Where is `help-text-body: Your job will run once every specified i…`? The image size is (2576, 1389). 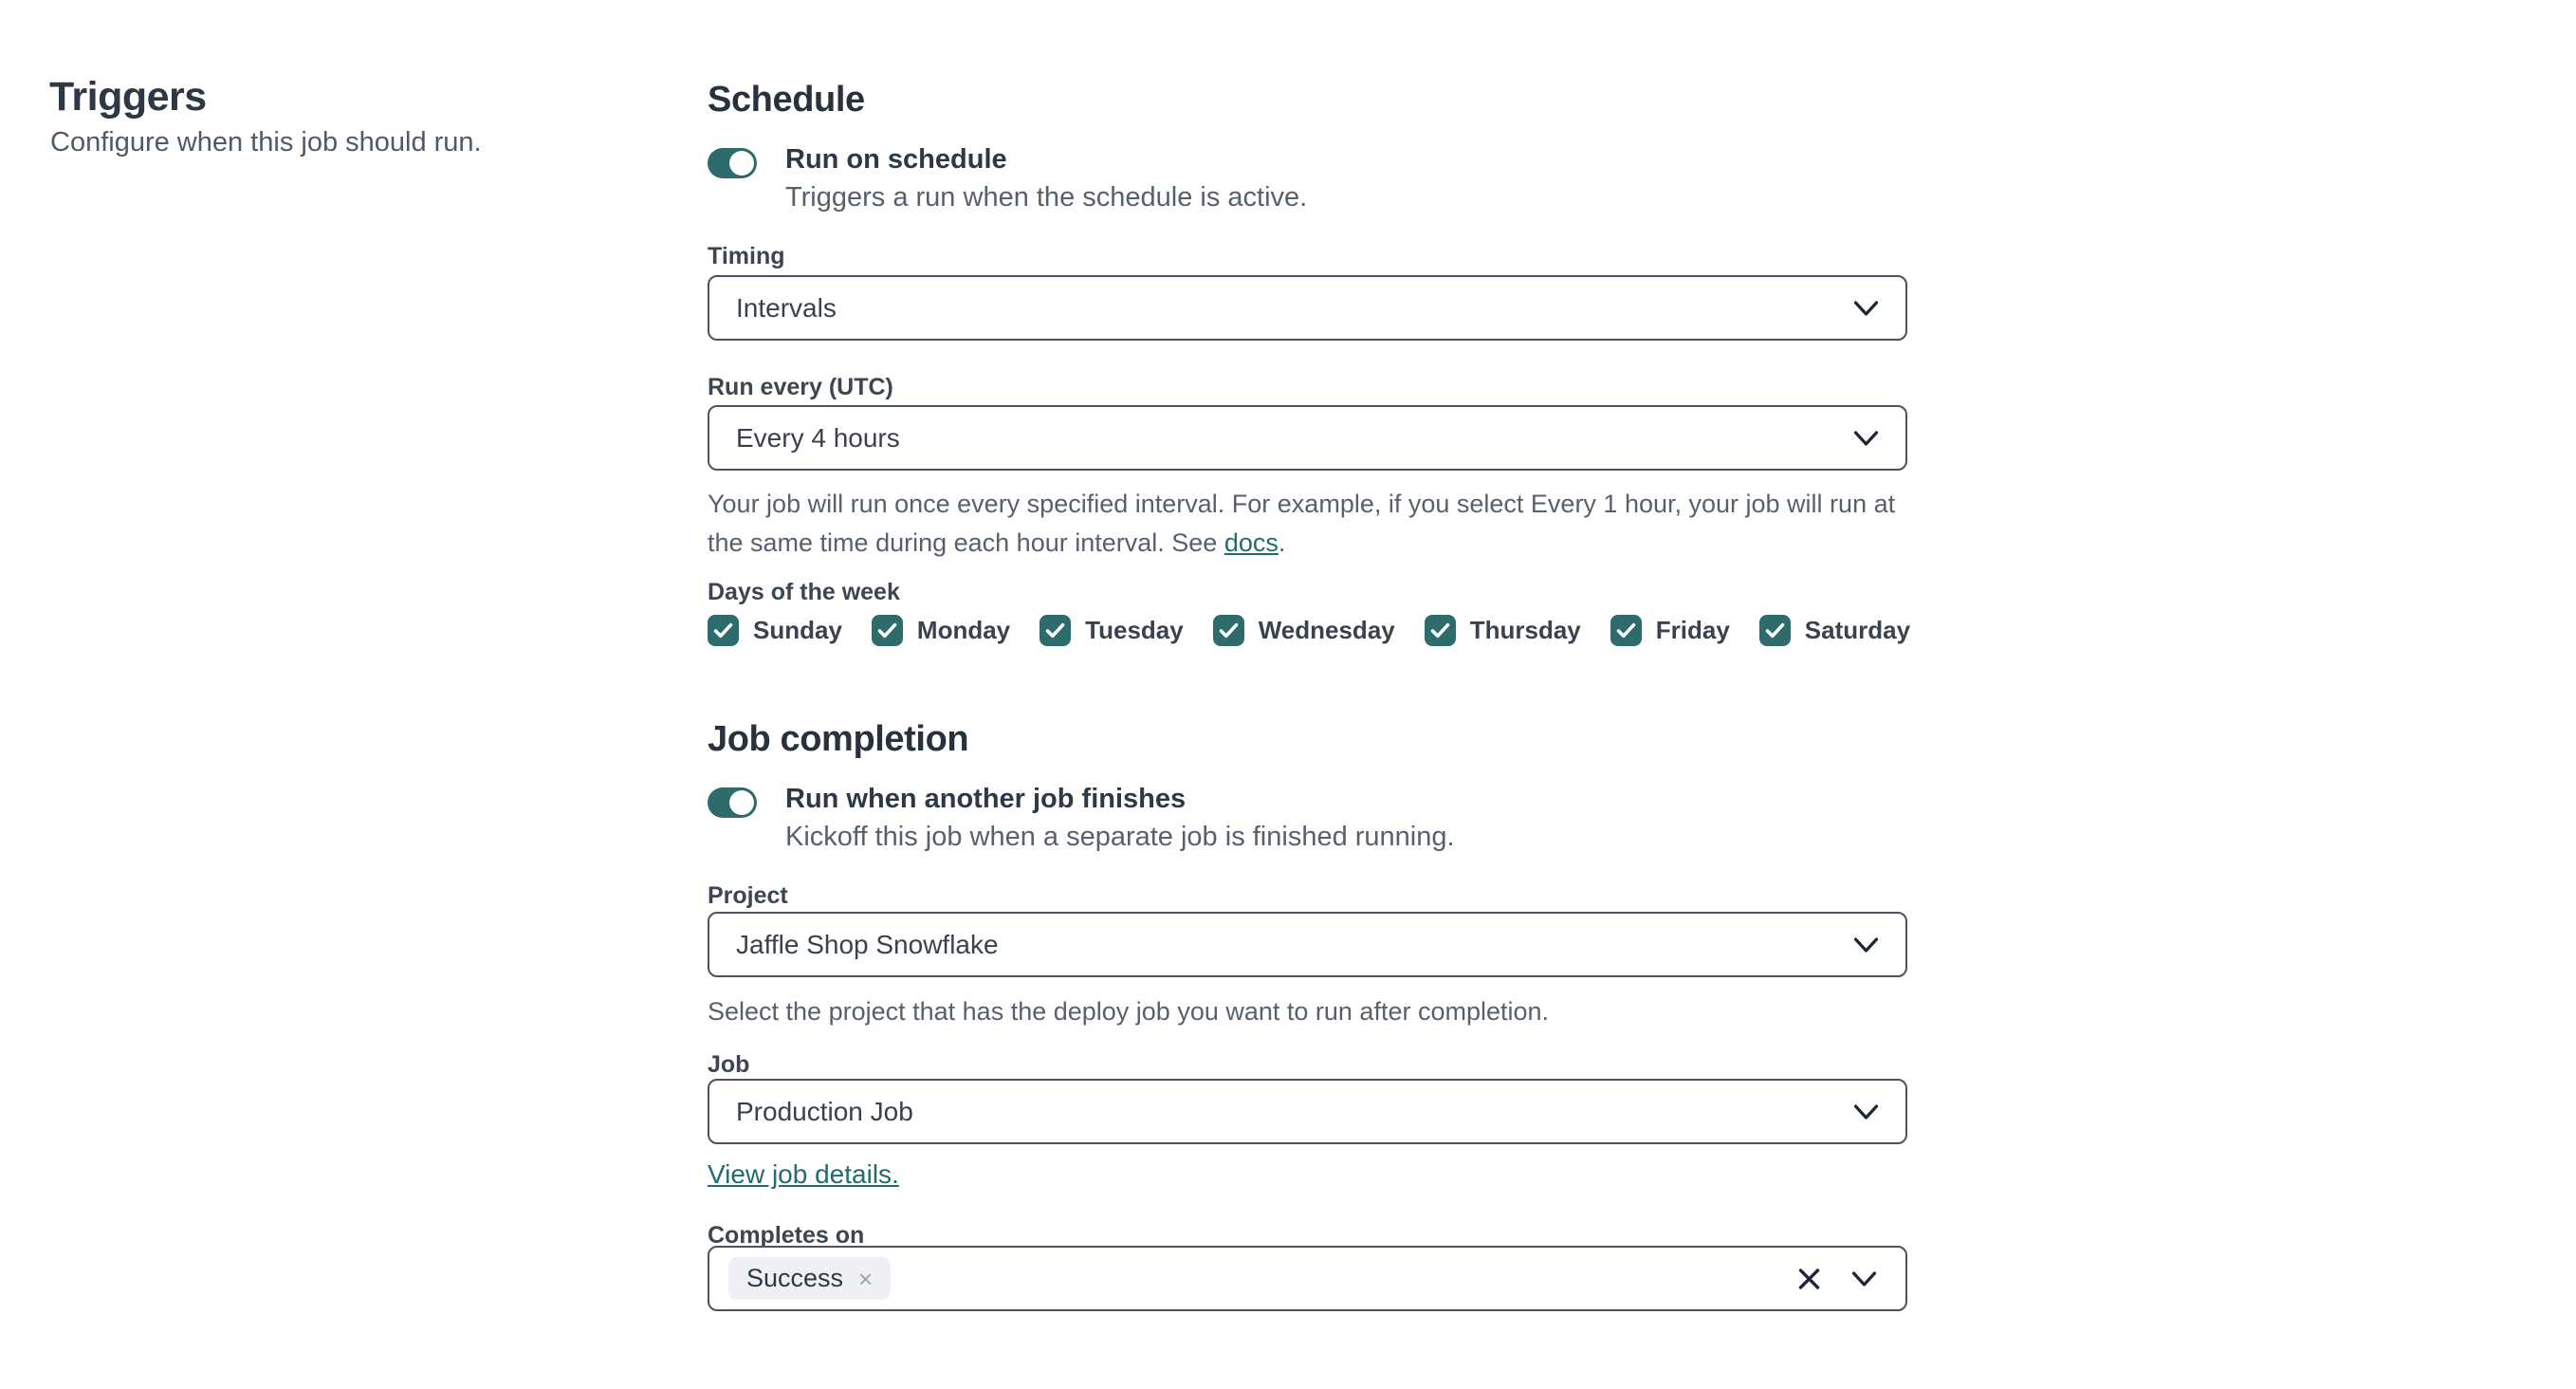
help-text-body: Your job will run once every specified i… is located at coordinates (1302, 523).